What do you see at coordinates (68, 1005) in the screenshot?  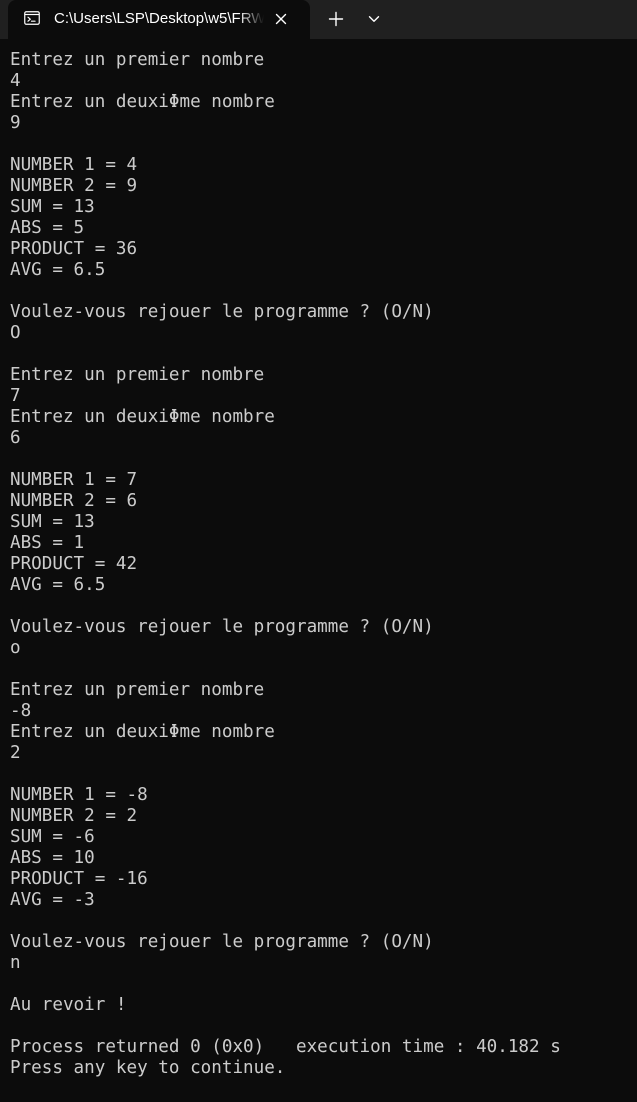 I see `console-line: Au revoir !` at bounding box center [68, 1005].